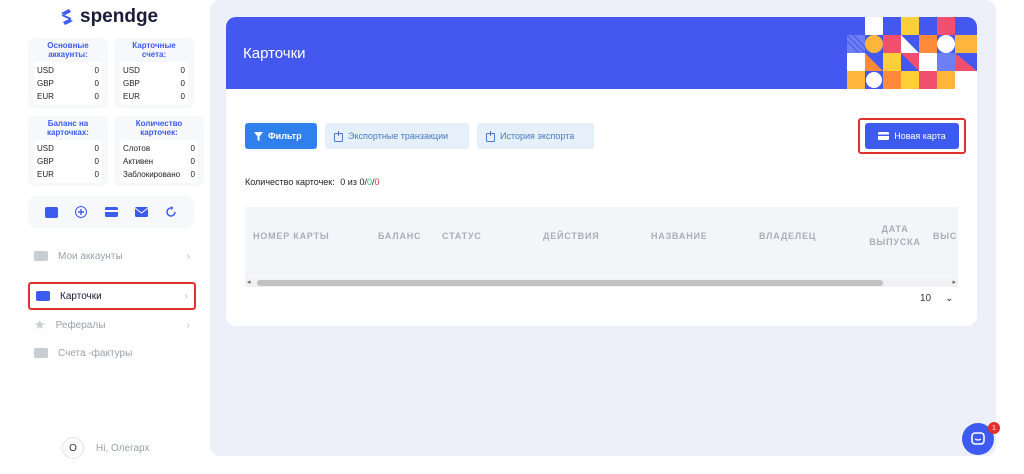 The width and height of the screenshot is (1024, 474). Describe the element at coordinates (377, 182) in the screenshot. I see `card-count-blocked: 0` at that location.